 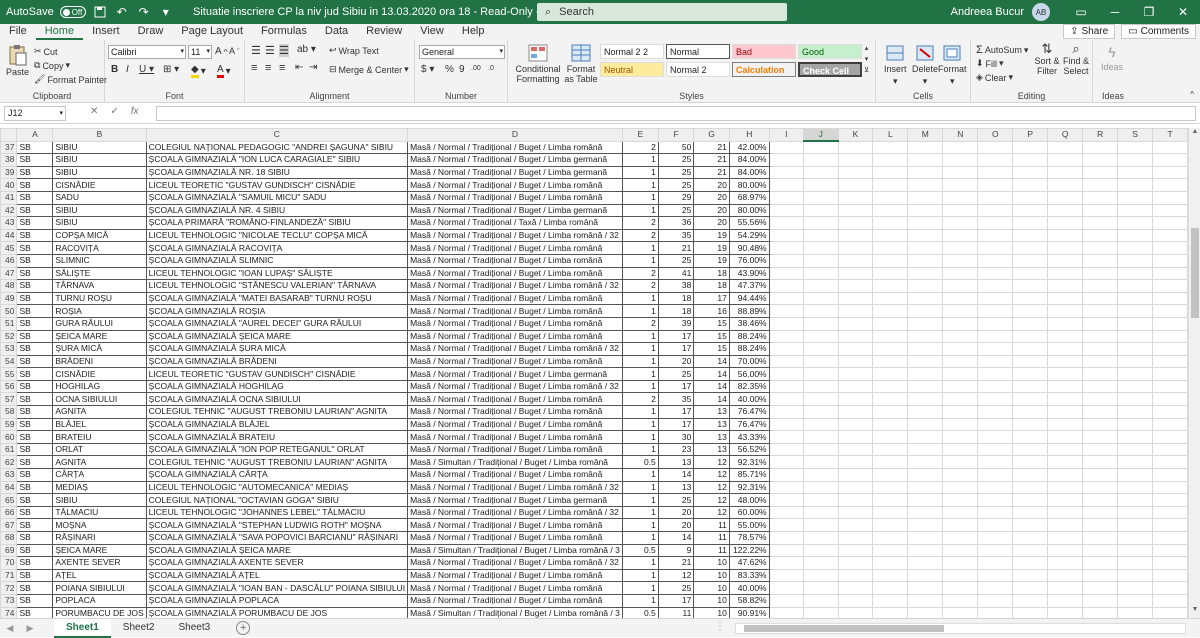 What do you see at coordinates (676, 399) in the screenshot?
I see `cell-f: 35` at bounding box center [676, 399].